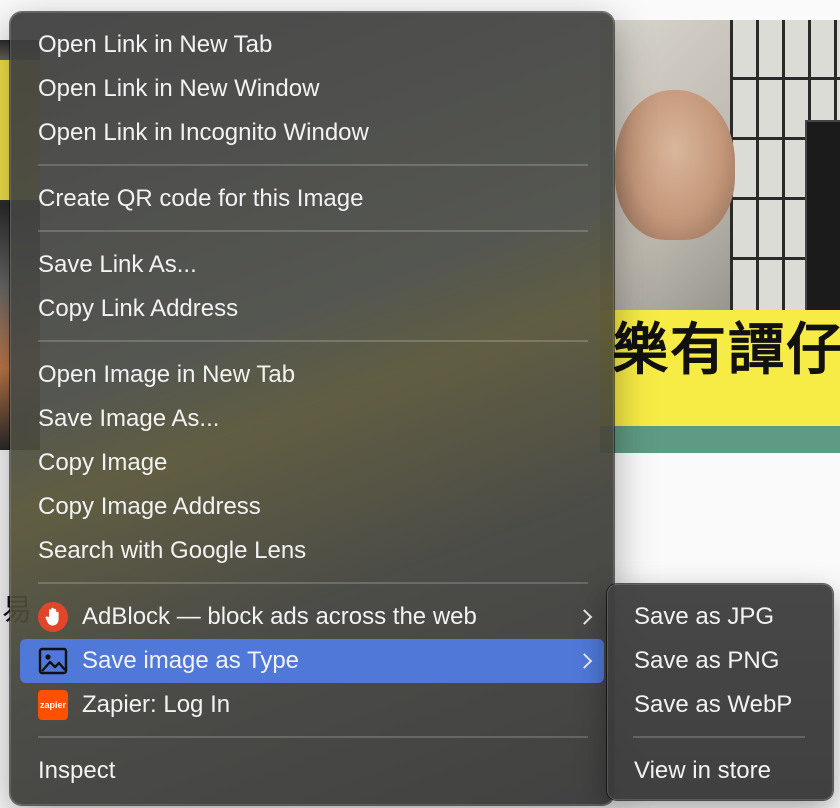 Image resolution: width=840 pixels, height=808 pixels. Describe the element at coordinates (312, 89) in the screenshot. I see `menu-item-open-link-new-window: Open Link in New Window` at that location.